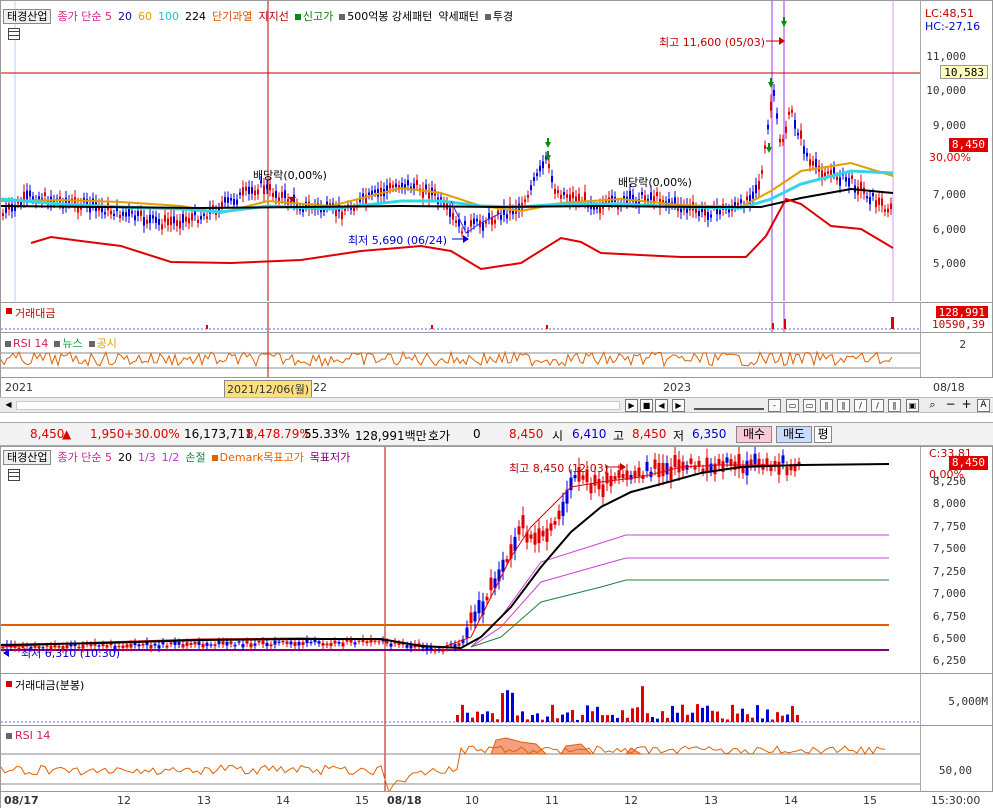 Image resolution: width=993 pixels, height=809 pixels. What do you see at coordinates (774, 405) in the screenshot?
I see `zoom-out-icon: -` at bounding box center [774, 405].